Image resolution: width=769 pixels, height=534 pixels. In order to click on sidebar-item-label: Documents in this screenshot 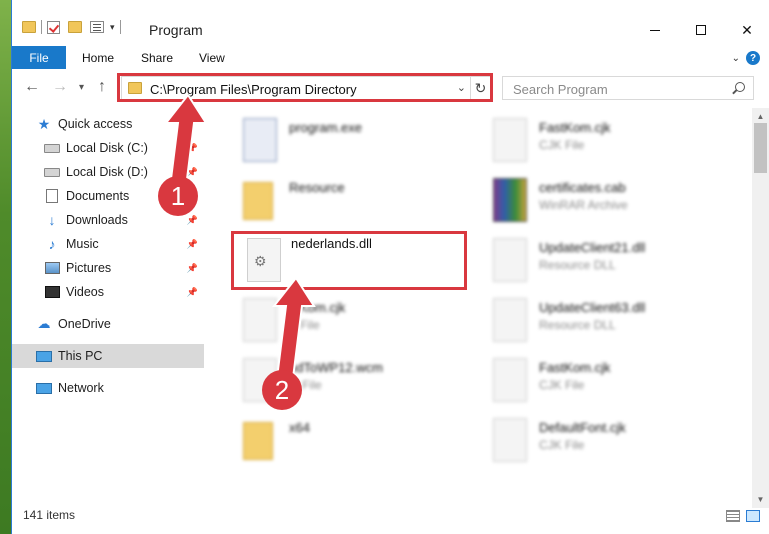, I will do `click(98, 196)`.